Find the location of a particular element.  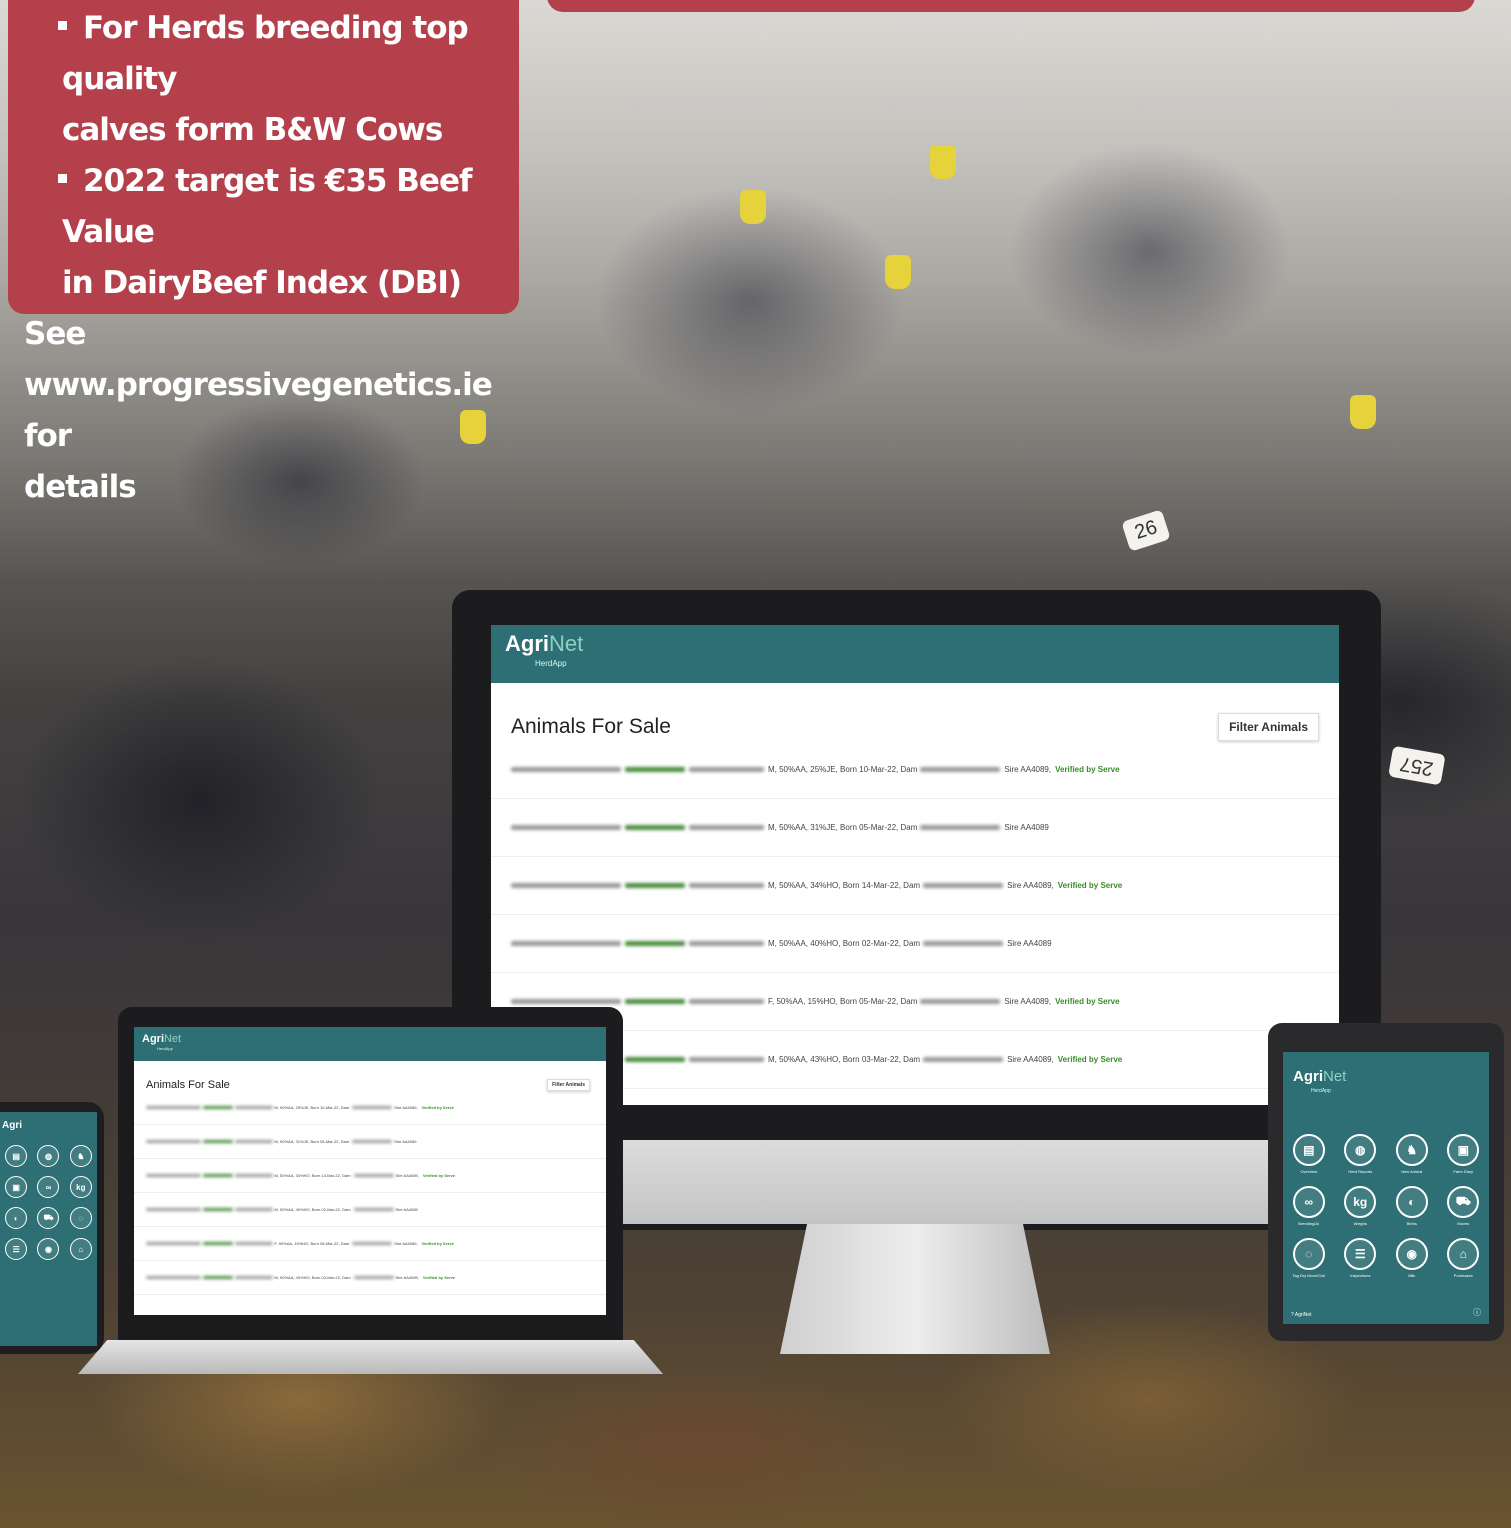

app-tile: ◍ is located at coordinates (48, 1156).